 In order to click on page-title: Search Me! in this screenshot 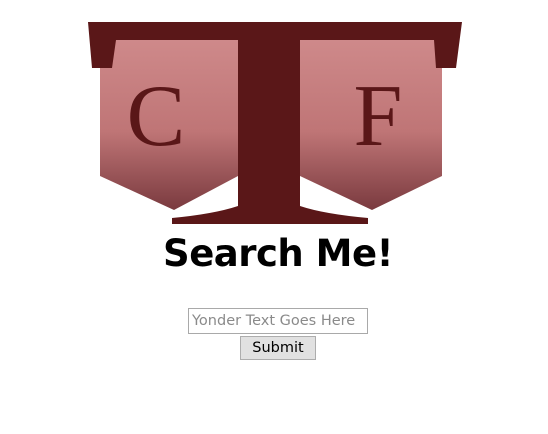, I will do `click(278, 253)`.